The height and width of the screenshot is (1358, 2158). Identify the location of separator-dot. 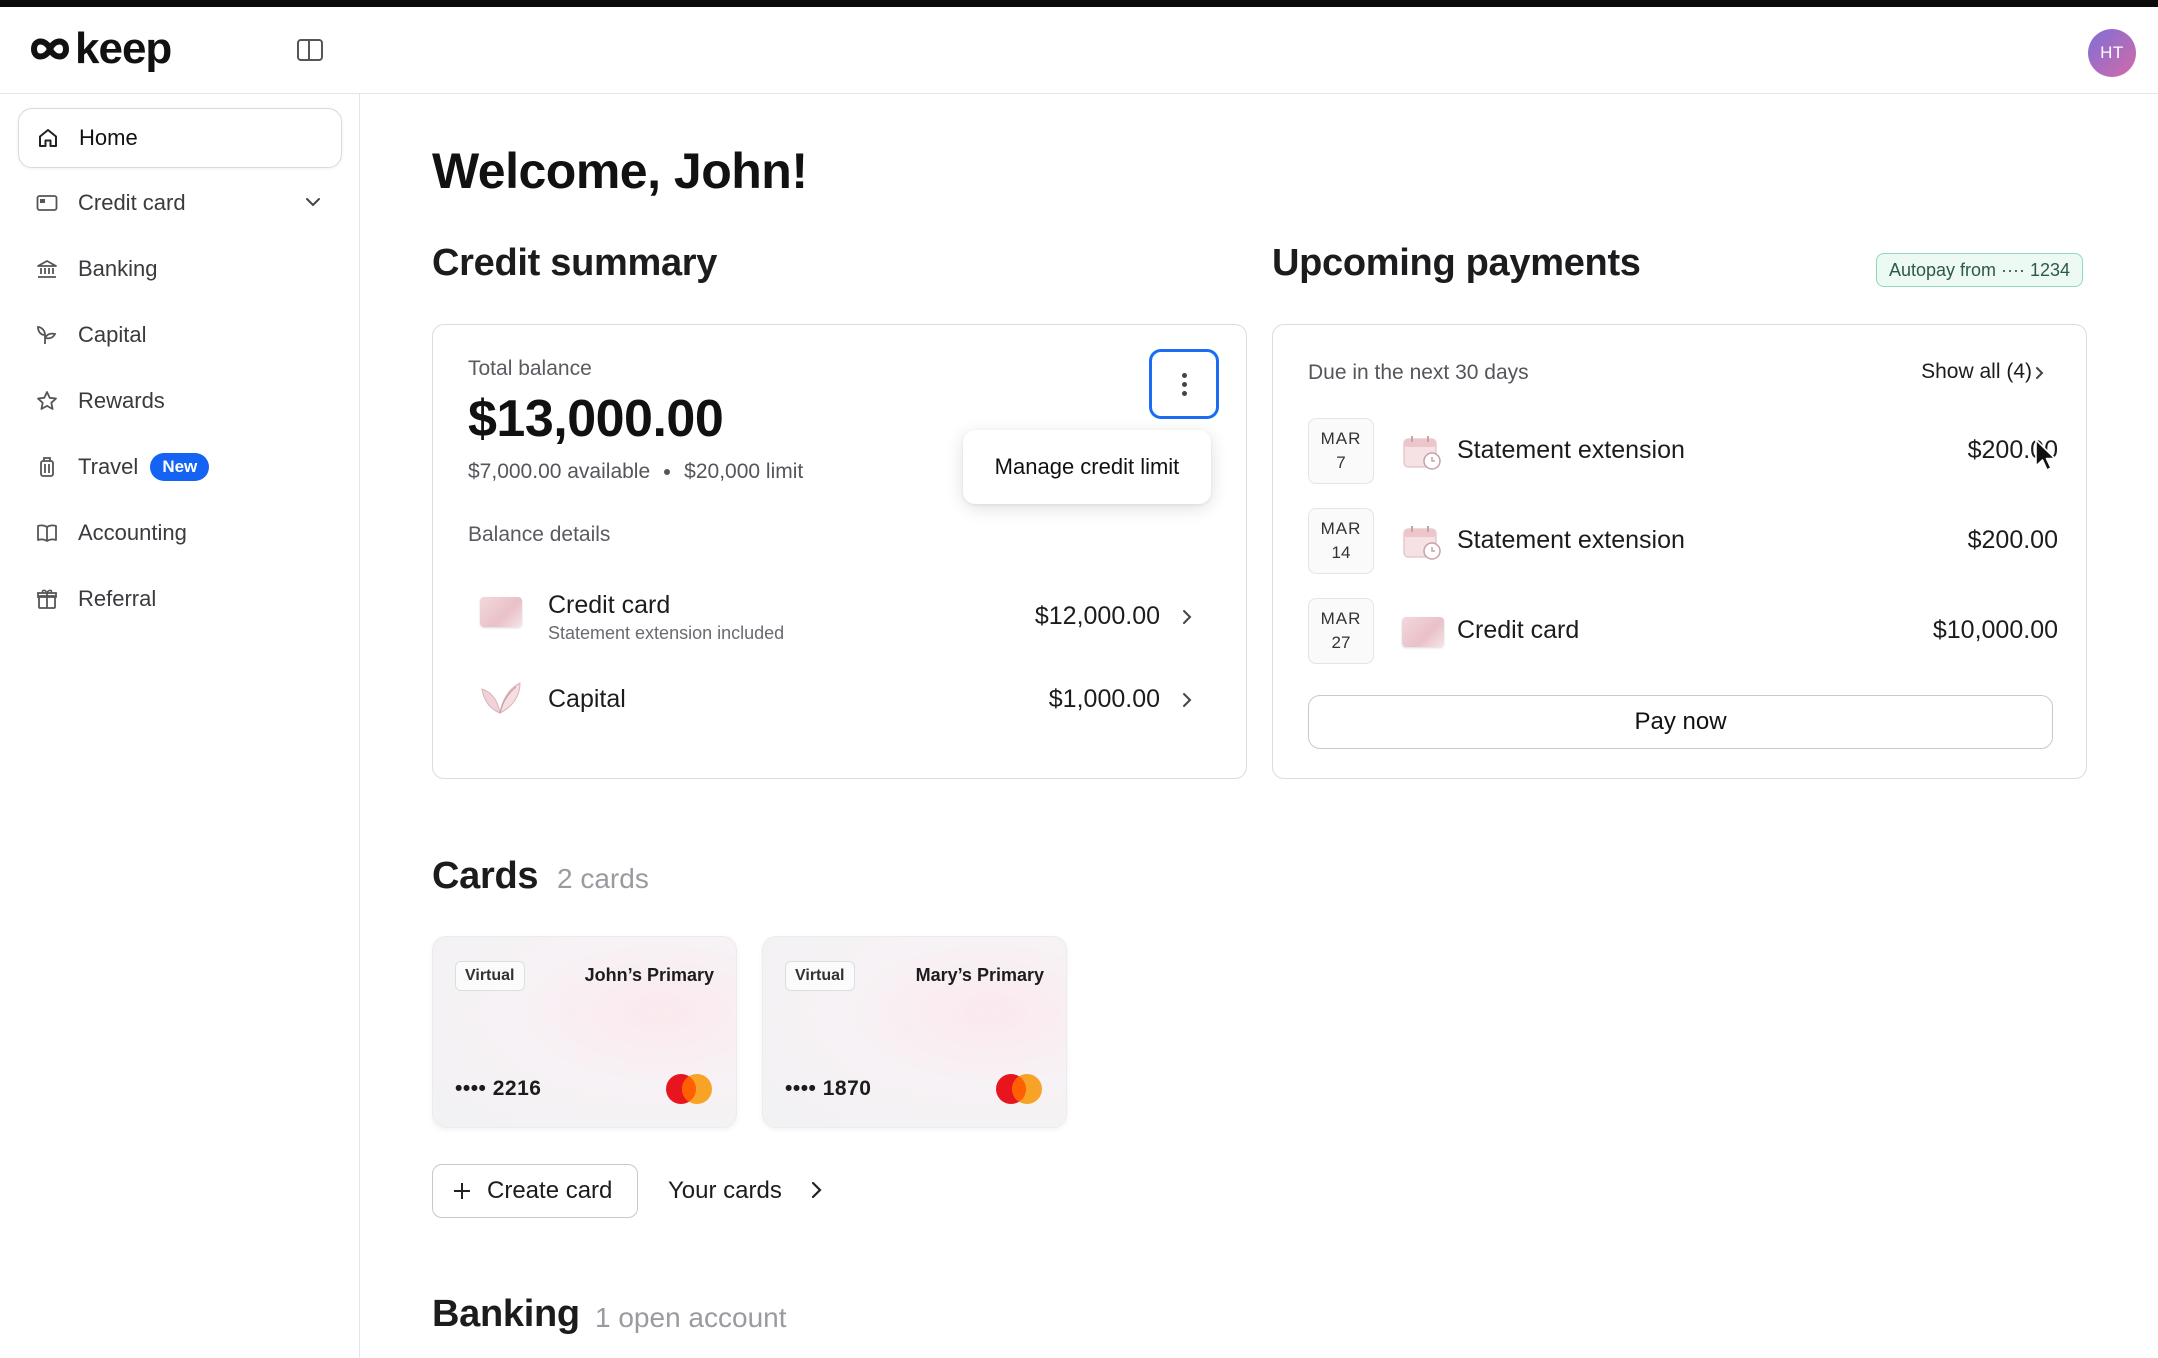
(667, 472).